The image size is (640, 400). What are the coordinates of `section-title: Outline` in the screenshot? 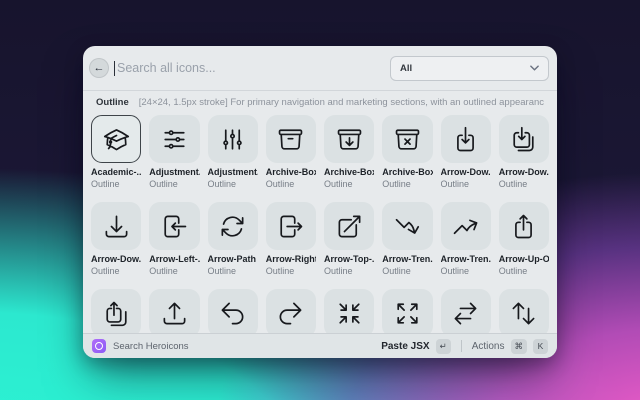 It's located at (112, 102).